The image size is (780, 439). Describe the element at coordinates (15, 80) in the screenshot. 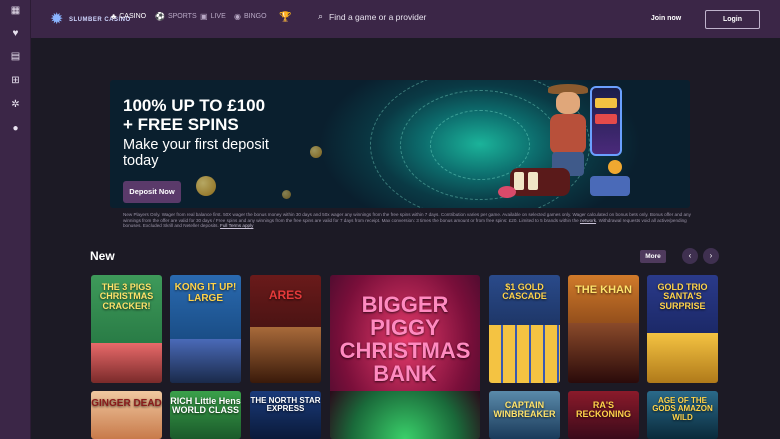

I see `gift-icon: ⊞` at that location.